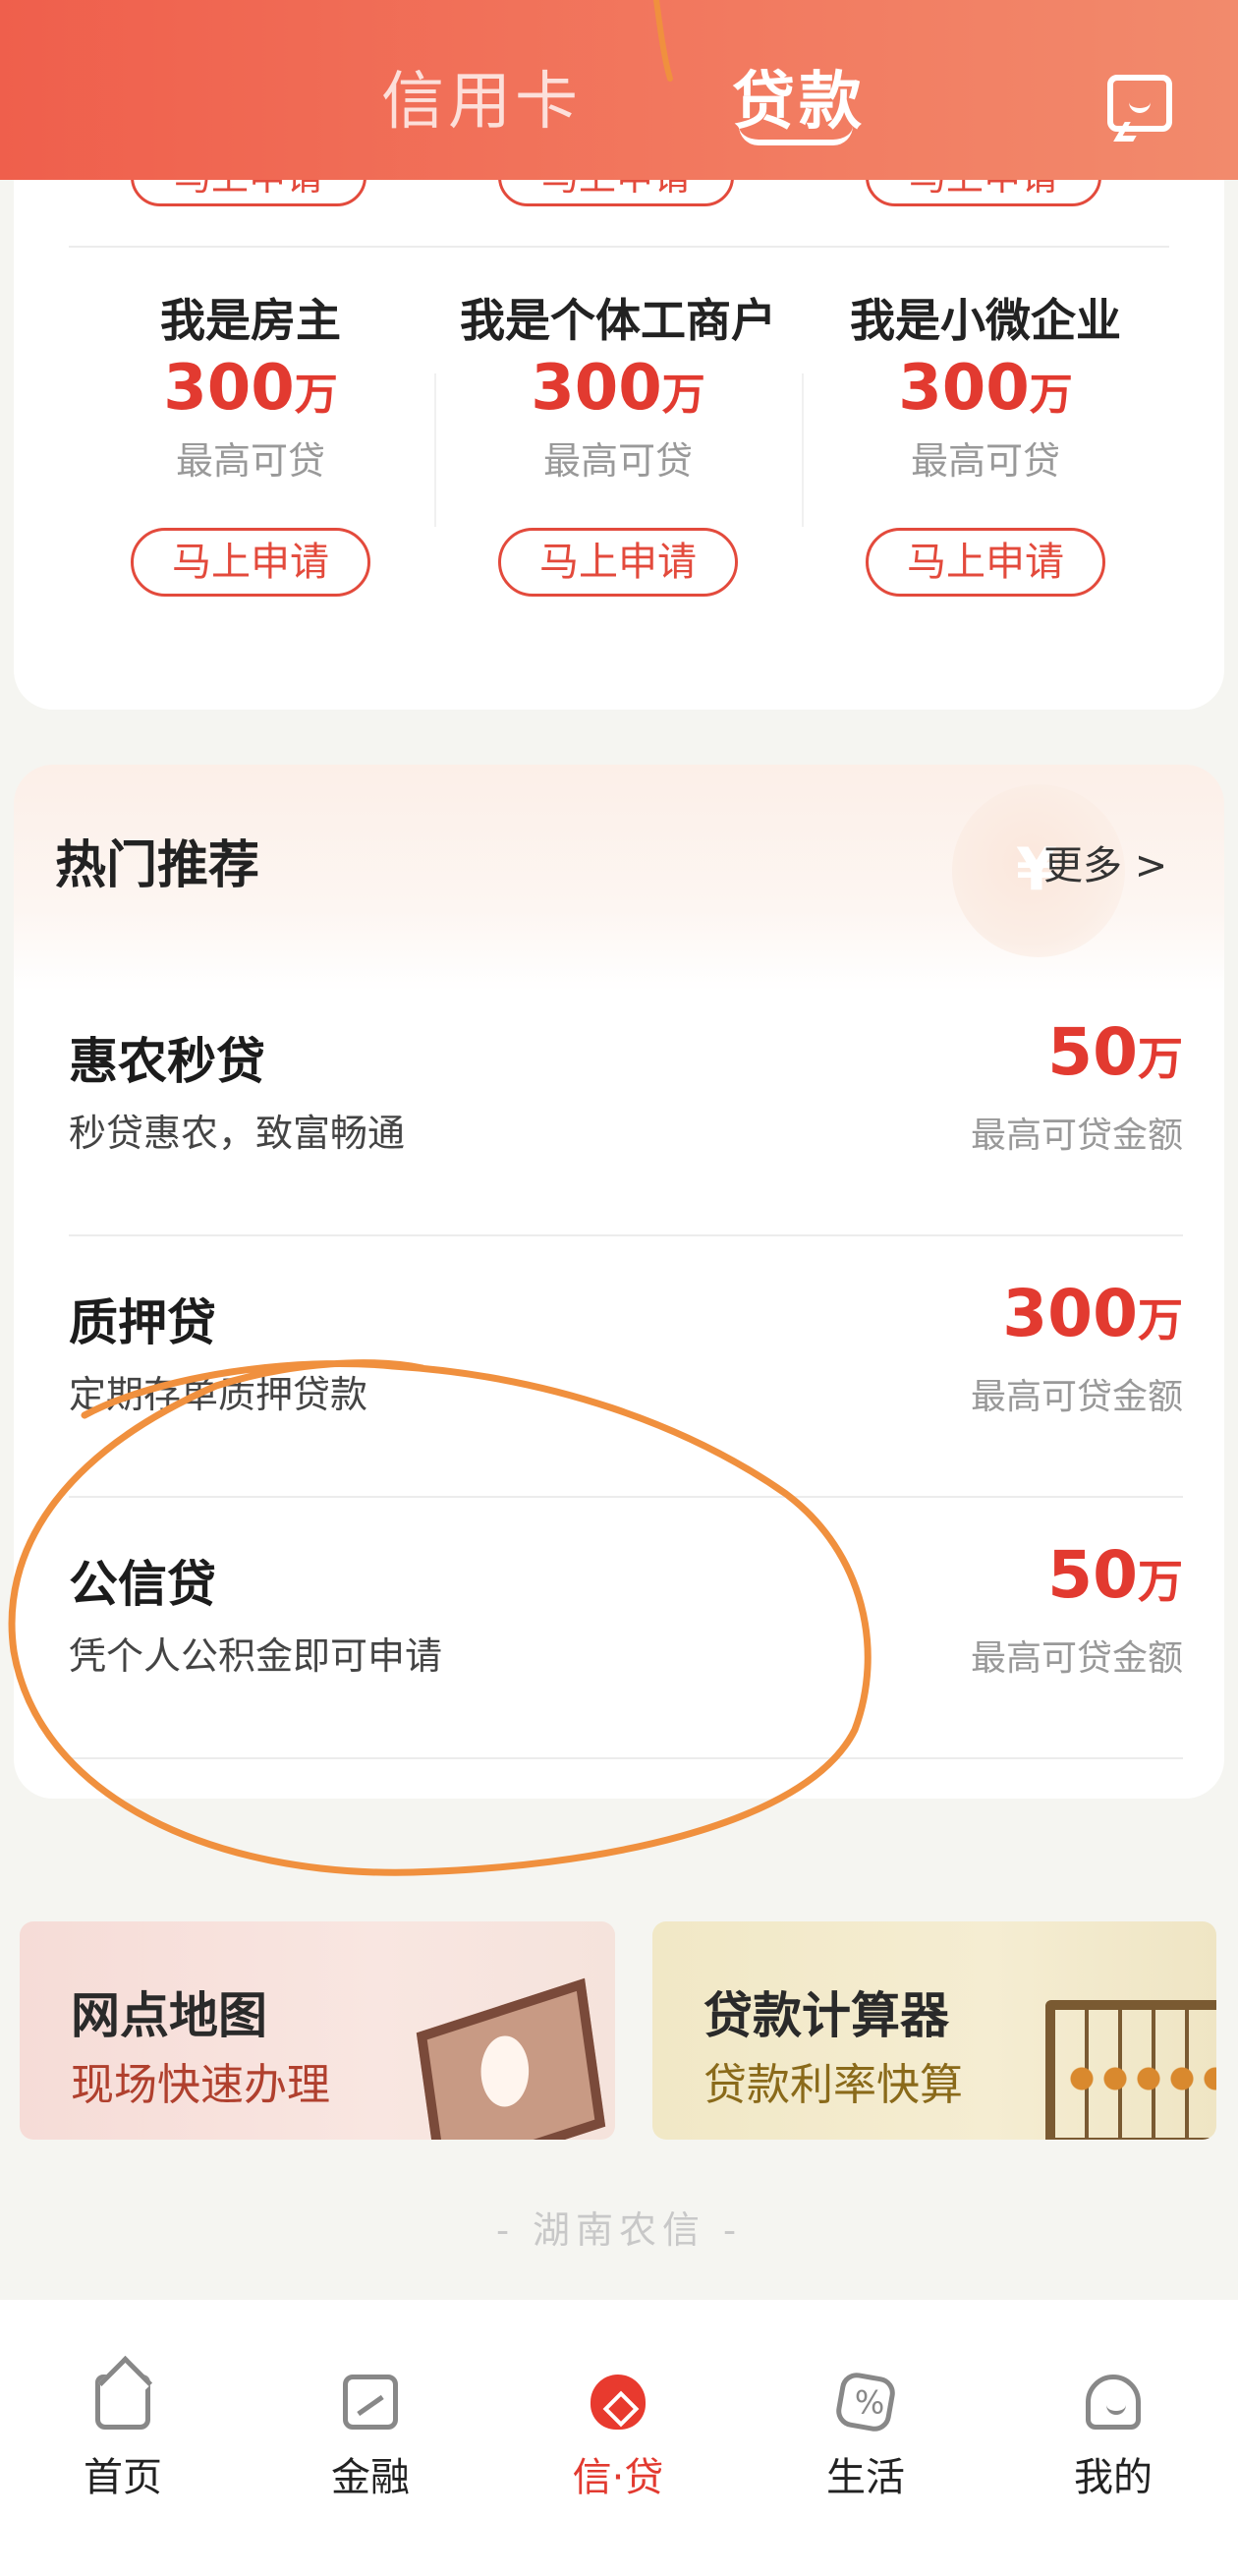  I want to click on active-tab-indicator, so click(796, 136).